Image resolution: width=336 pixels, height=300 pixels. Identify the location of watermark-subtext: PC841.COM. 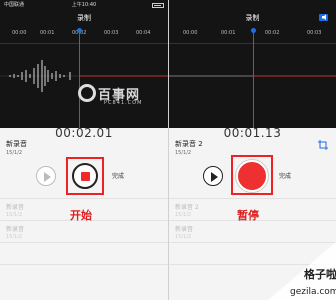
(123, 103).